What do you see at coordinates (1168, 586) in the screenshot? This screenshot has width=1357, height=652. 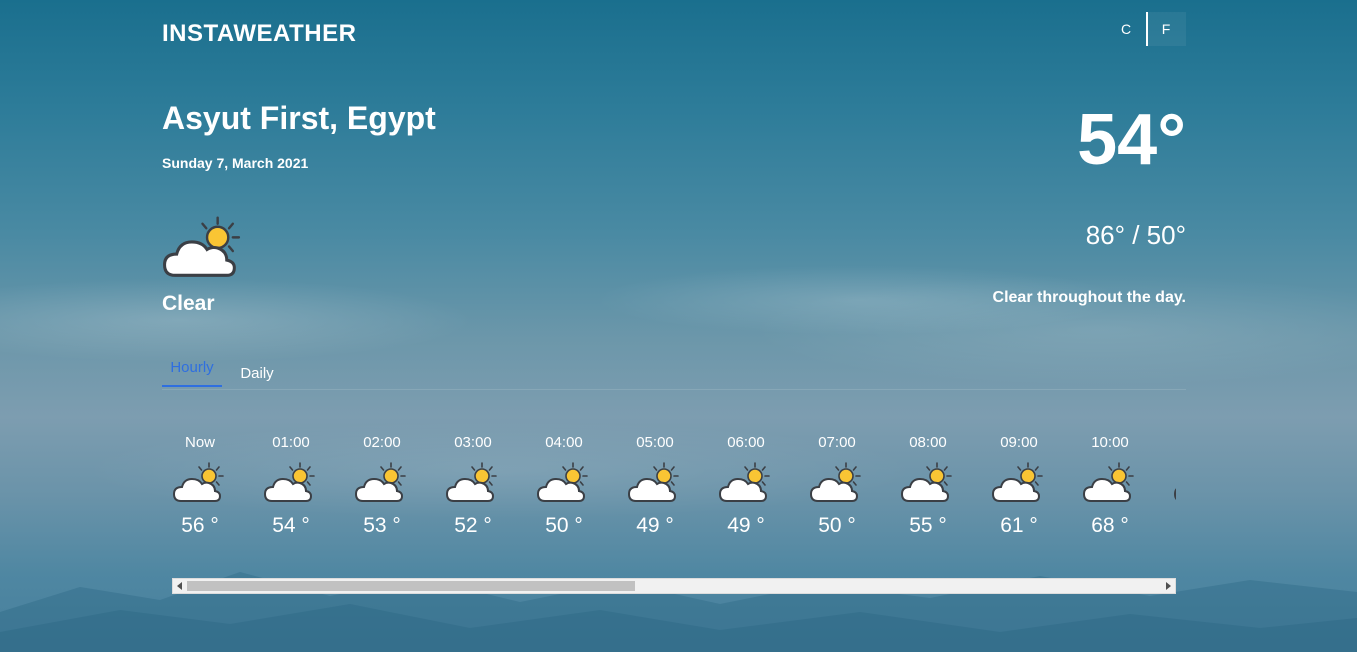 I see `scroll-right-arrow-icon` at bounding box center [1168, 586].